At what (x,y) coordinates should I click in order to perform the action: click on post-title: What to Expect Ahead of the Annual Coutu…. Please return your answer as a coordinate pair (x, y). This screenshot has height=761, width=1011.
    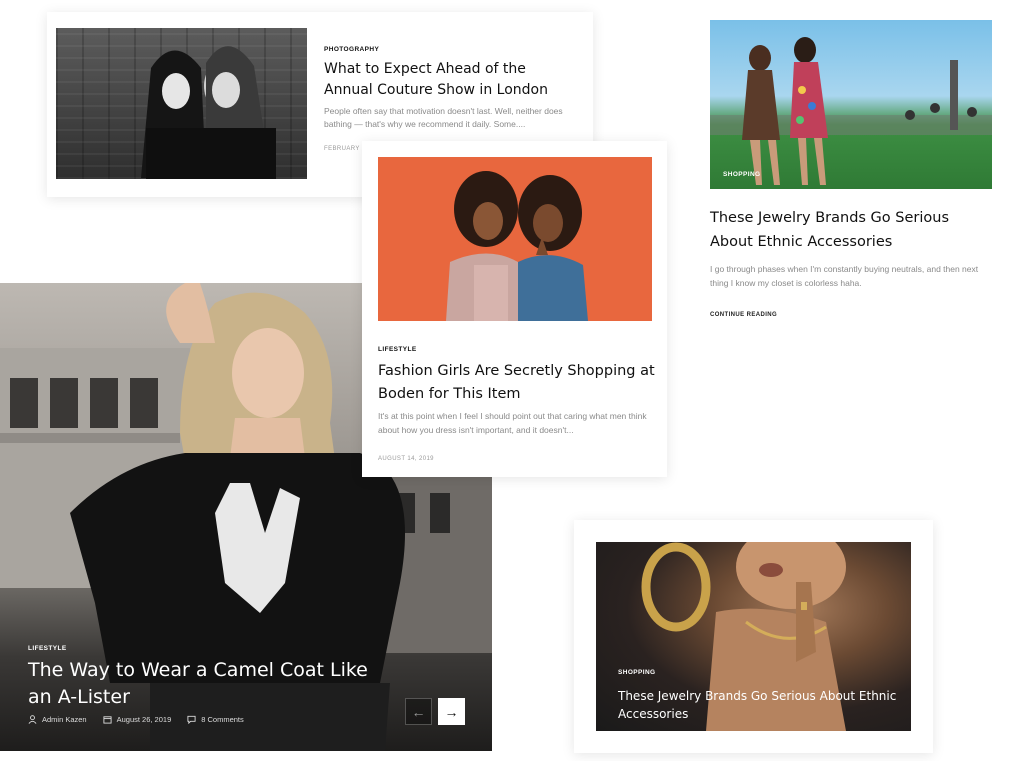
    Looking at the image, I should click on (449, 80).